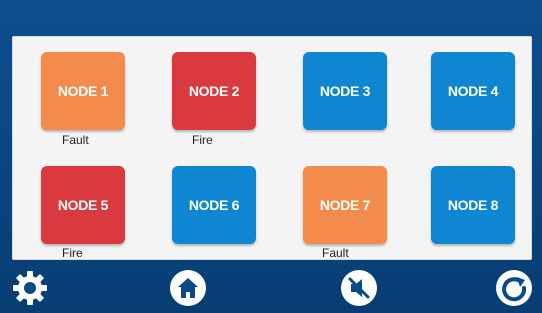 This screenshot has height=313, width=542. I want to click on node-8-label: NODE 8, so click(473, 205).